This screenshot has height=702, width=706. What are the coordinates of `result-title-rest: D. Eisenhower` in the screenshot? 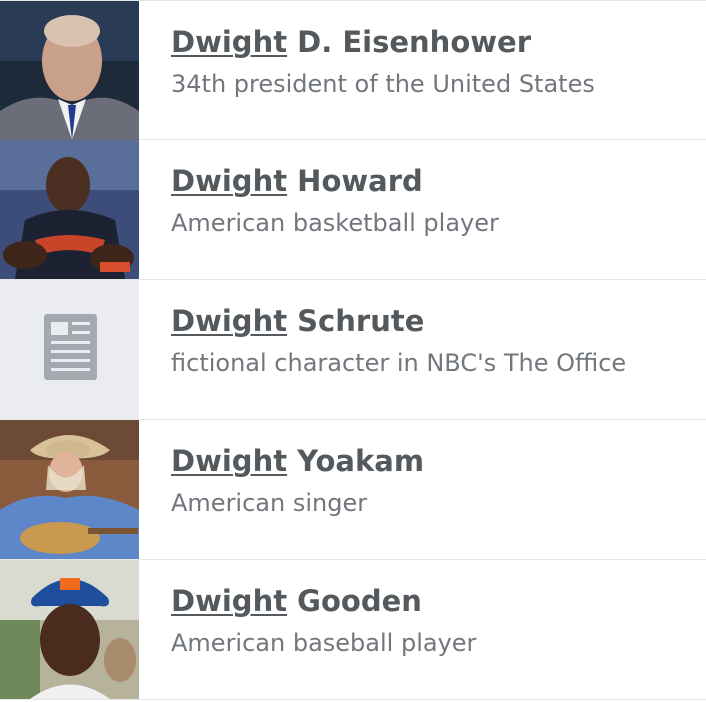 It's located at (409, 42).